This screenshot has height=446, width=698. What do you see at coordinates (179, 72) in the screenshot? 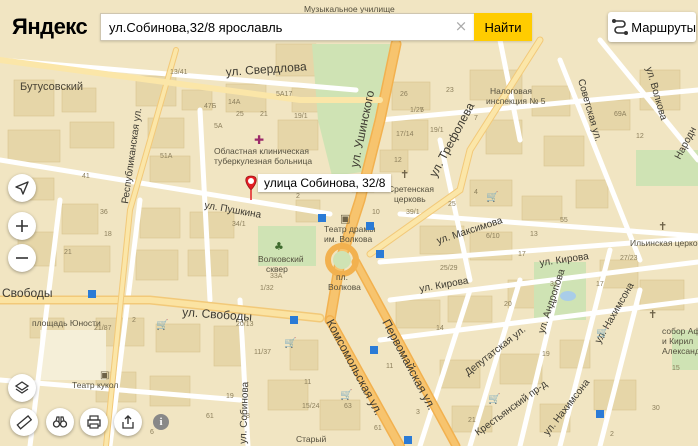
I see `house-number: 13/41` at bounding box center [179, 72].